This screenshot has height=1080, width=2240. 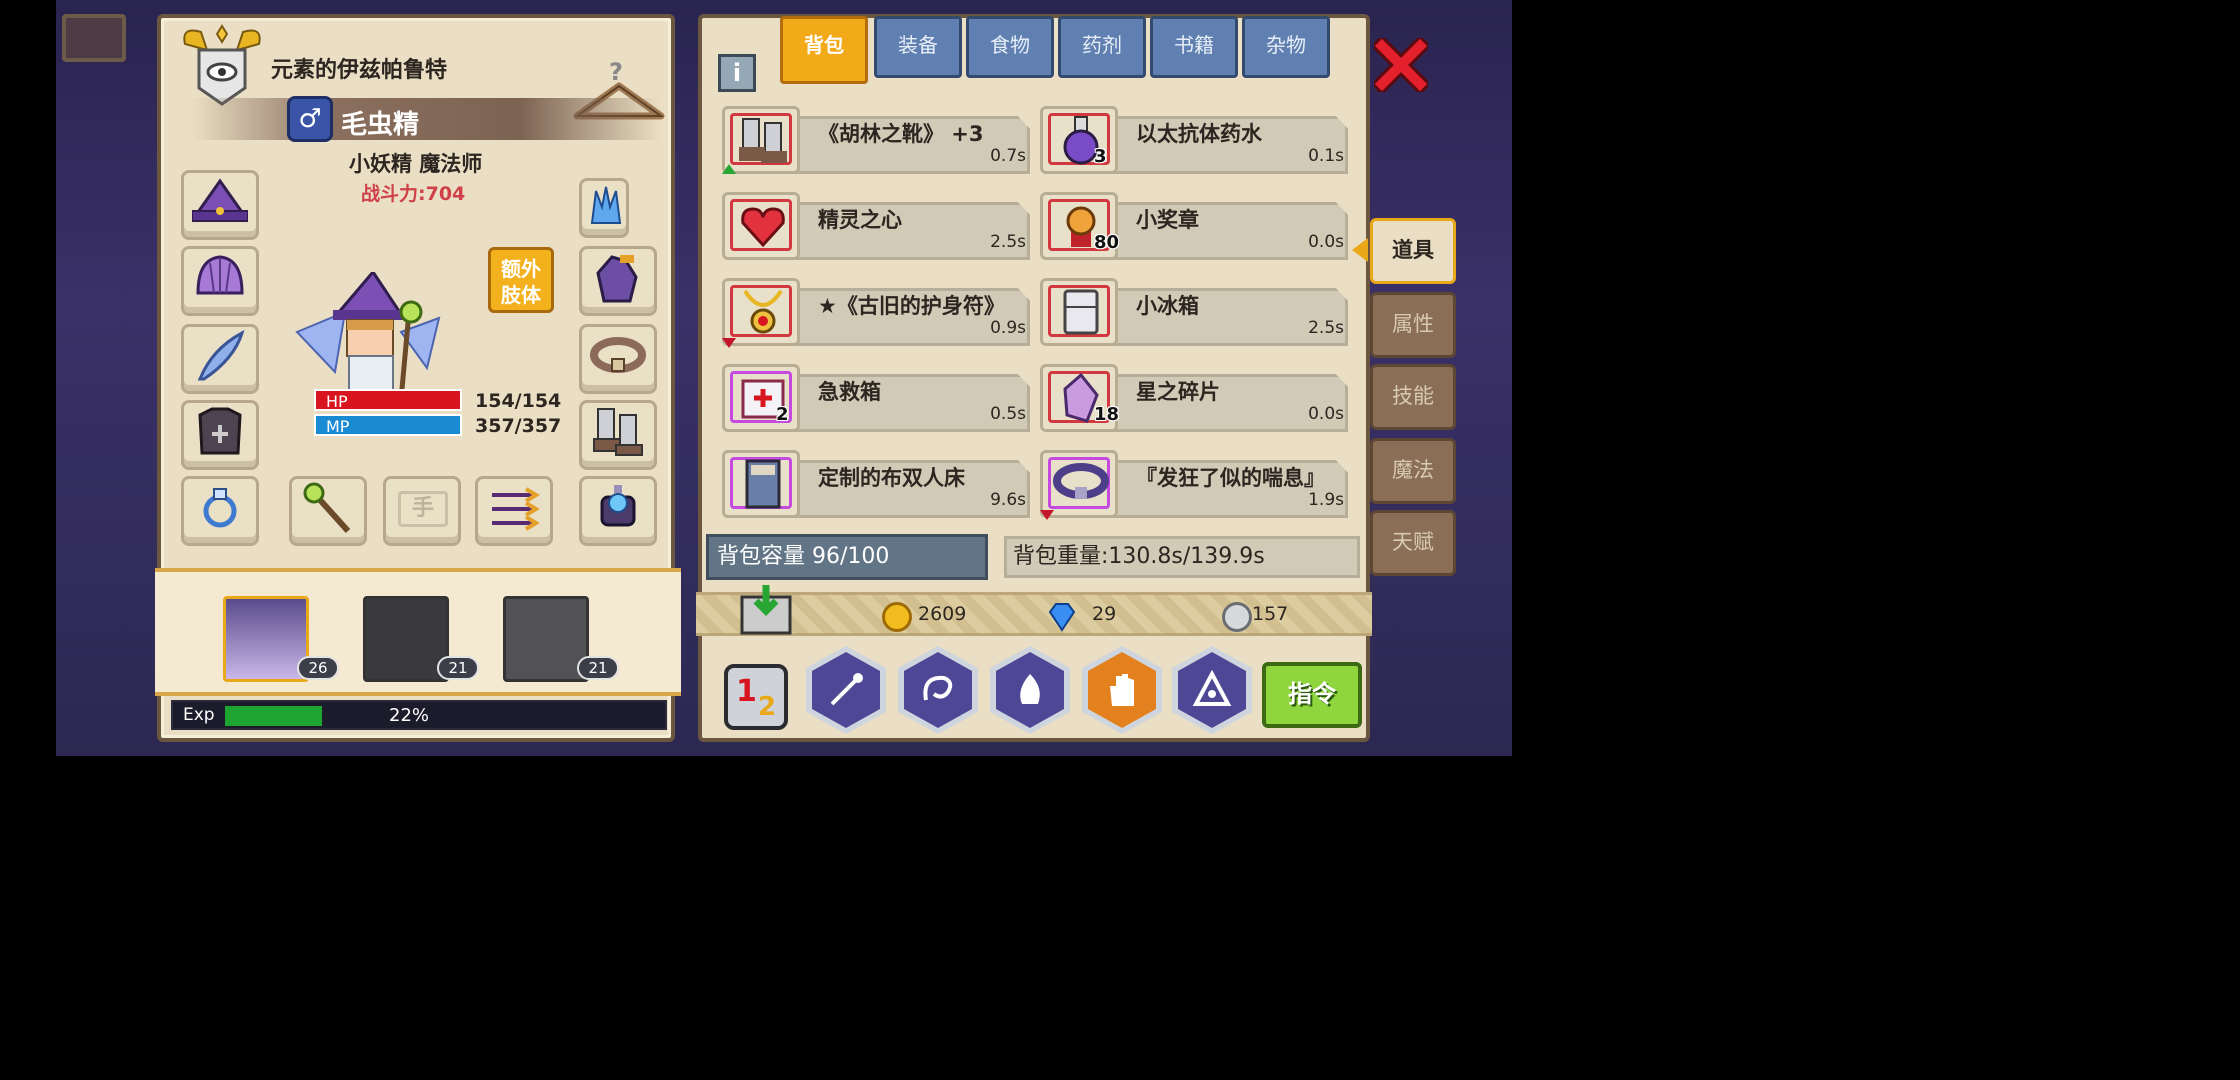 What do you see at coordinates (766, 611) in the screenshot?
I see `sort-download-icon` at bounding box center [766, 611].